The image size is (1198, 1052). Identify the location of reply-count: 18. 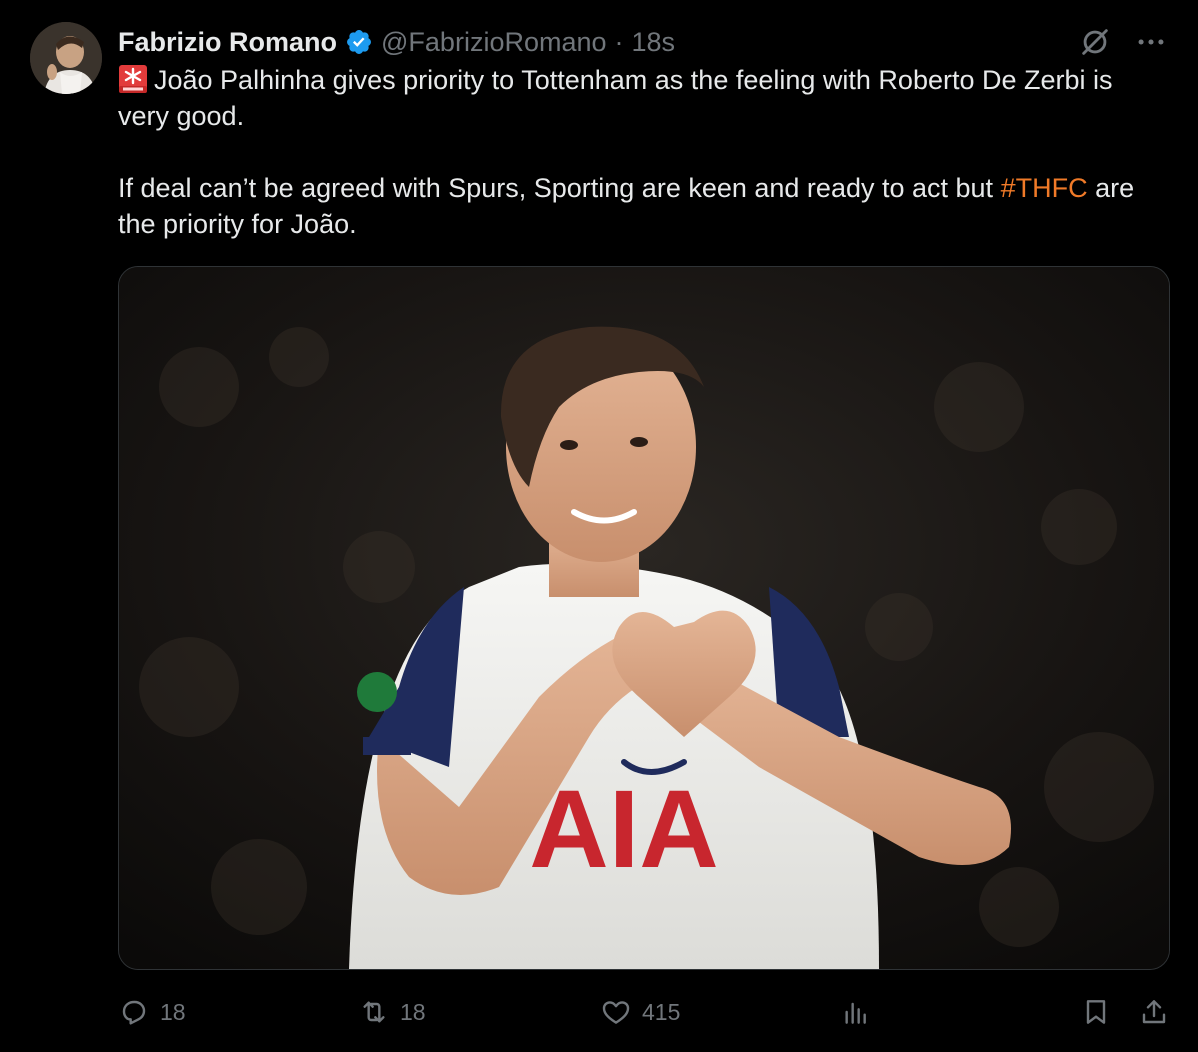
(173, 1011).